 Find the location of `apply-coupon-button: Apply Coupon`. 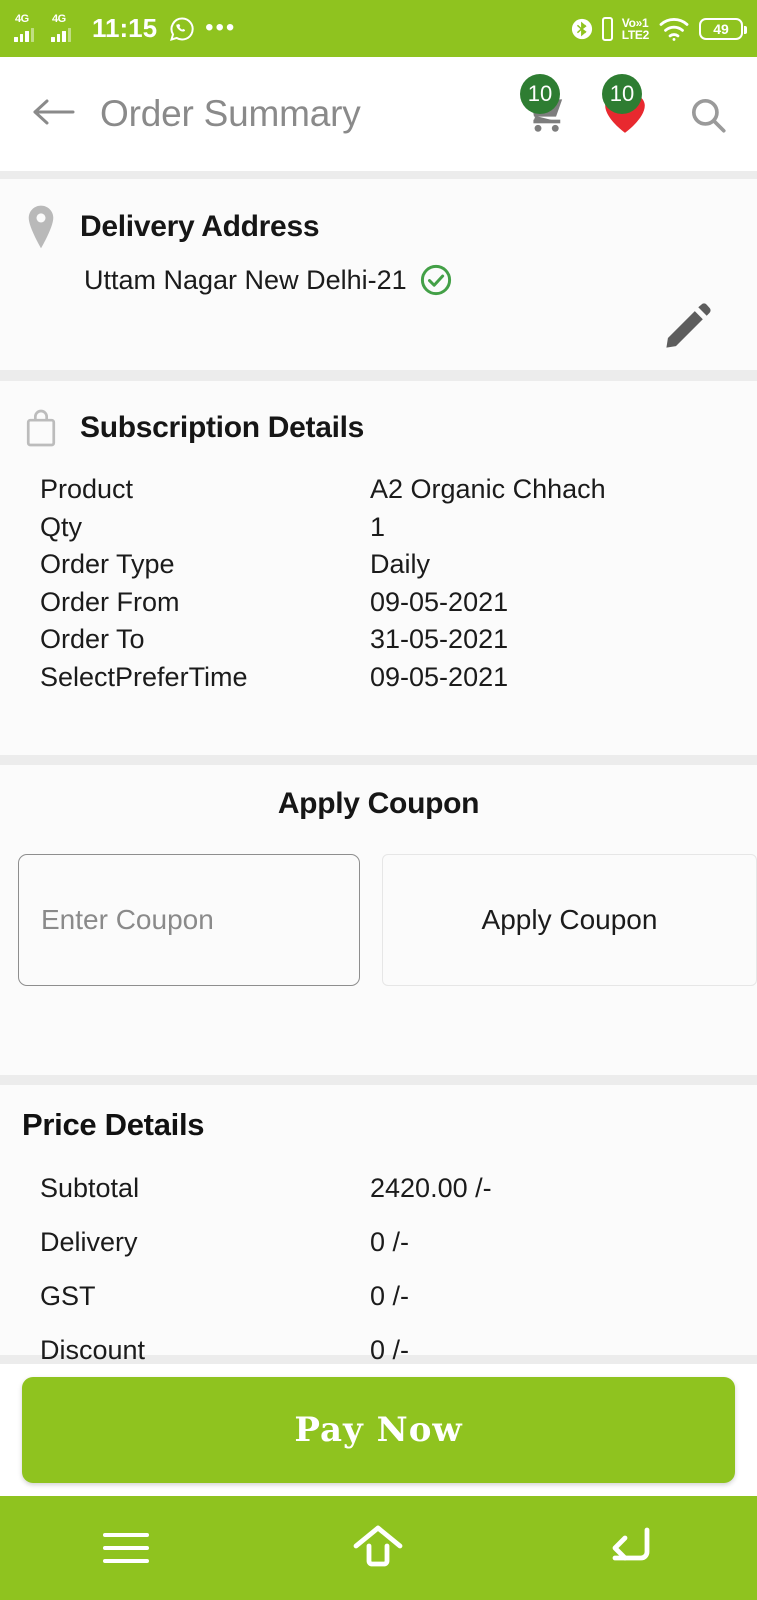

apply-coupon-button: Apply Coupon is located at coordinates (569, 920).